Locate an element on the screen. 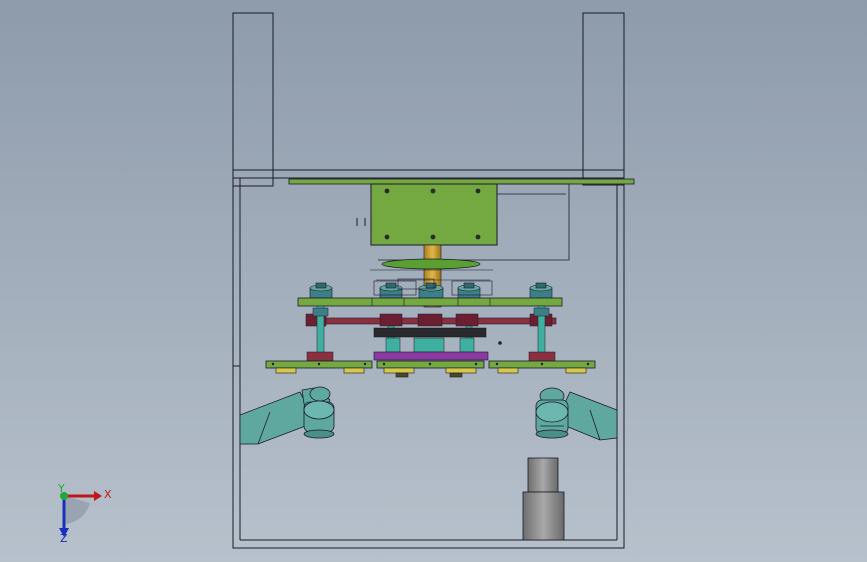 The height and width of the screenshot is (562, 867). z-axis-label: Z is located at coordinates (64, 538).